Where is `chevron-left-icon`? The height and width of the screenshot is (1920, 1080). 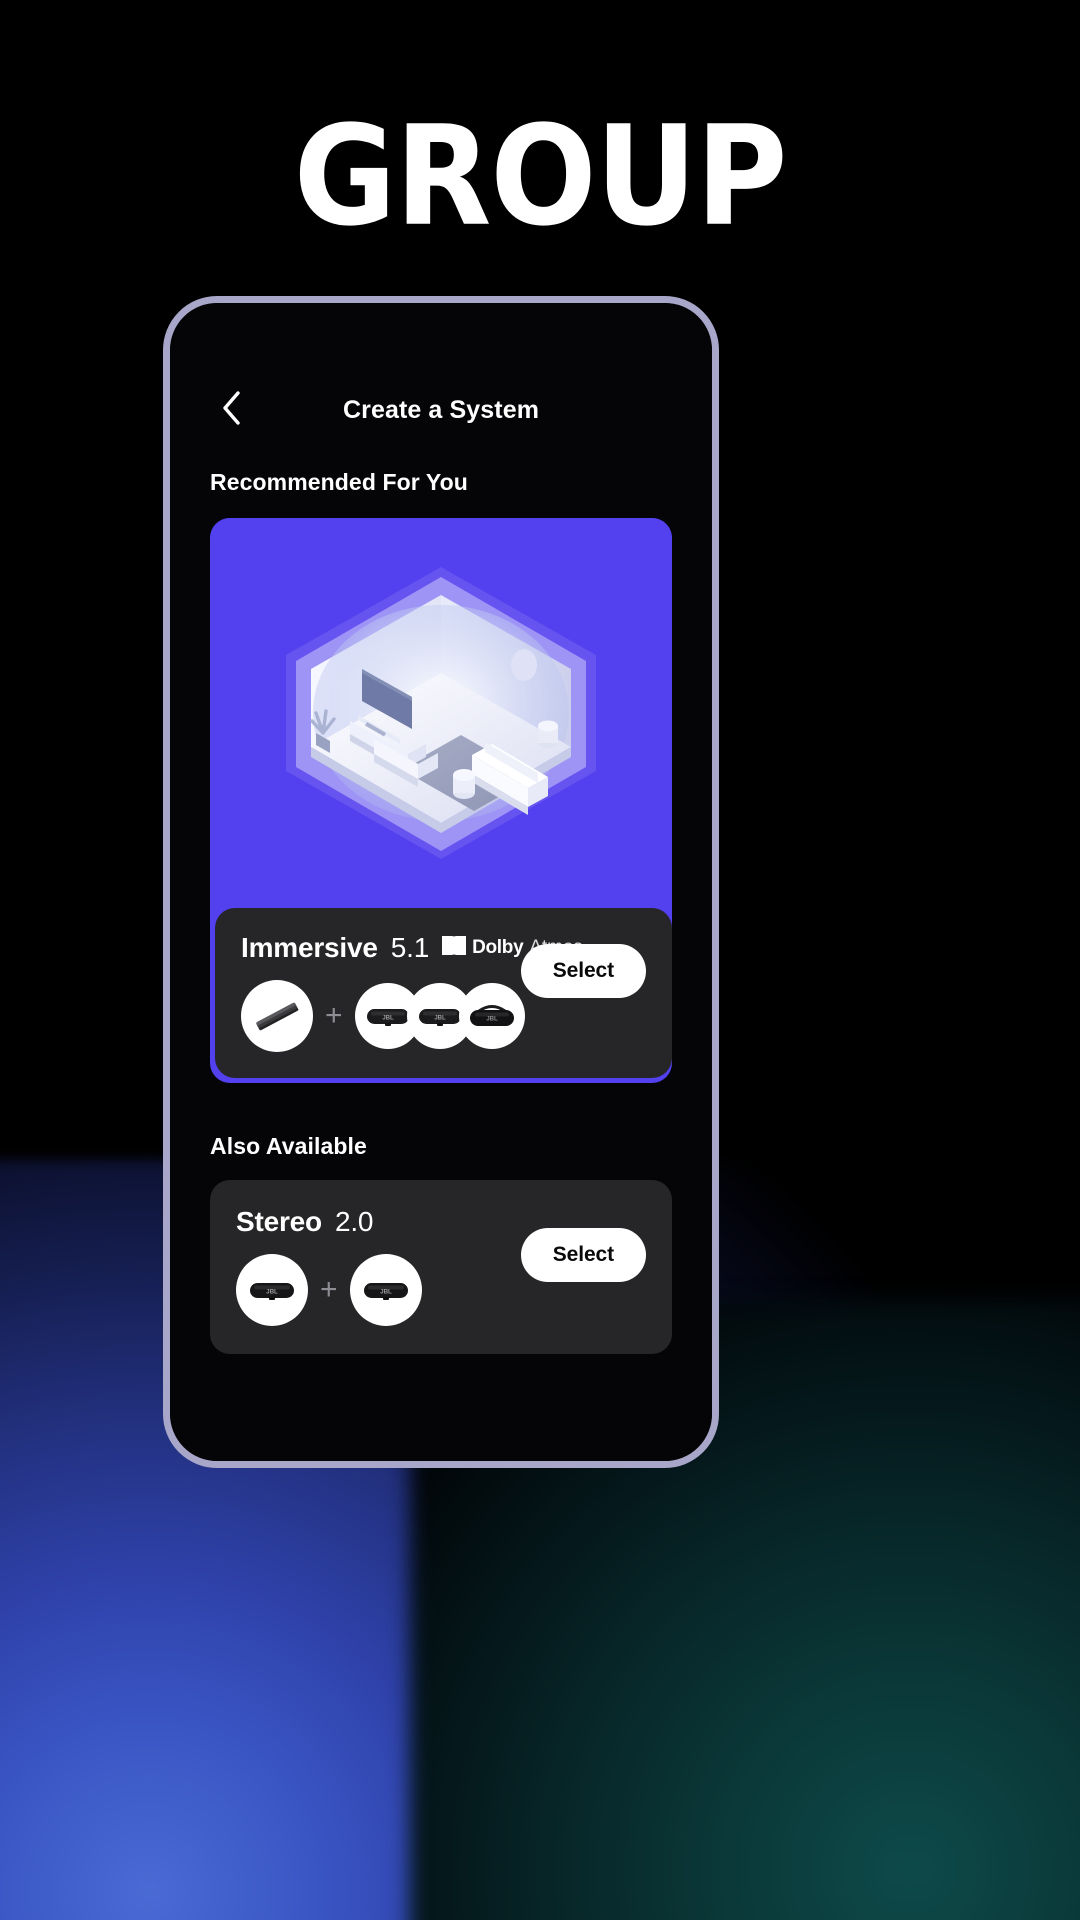
chevron-left-icon is located at coordinates (231, 408).